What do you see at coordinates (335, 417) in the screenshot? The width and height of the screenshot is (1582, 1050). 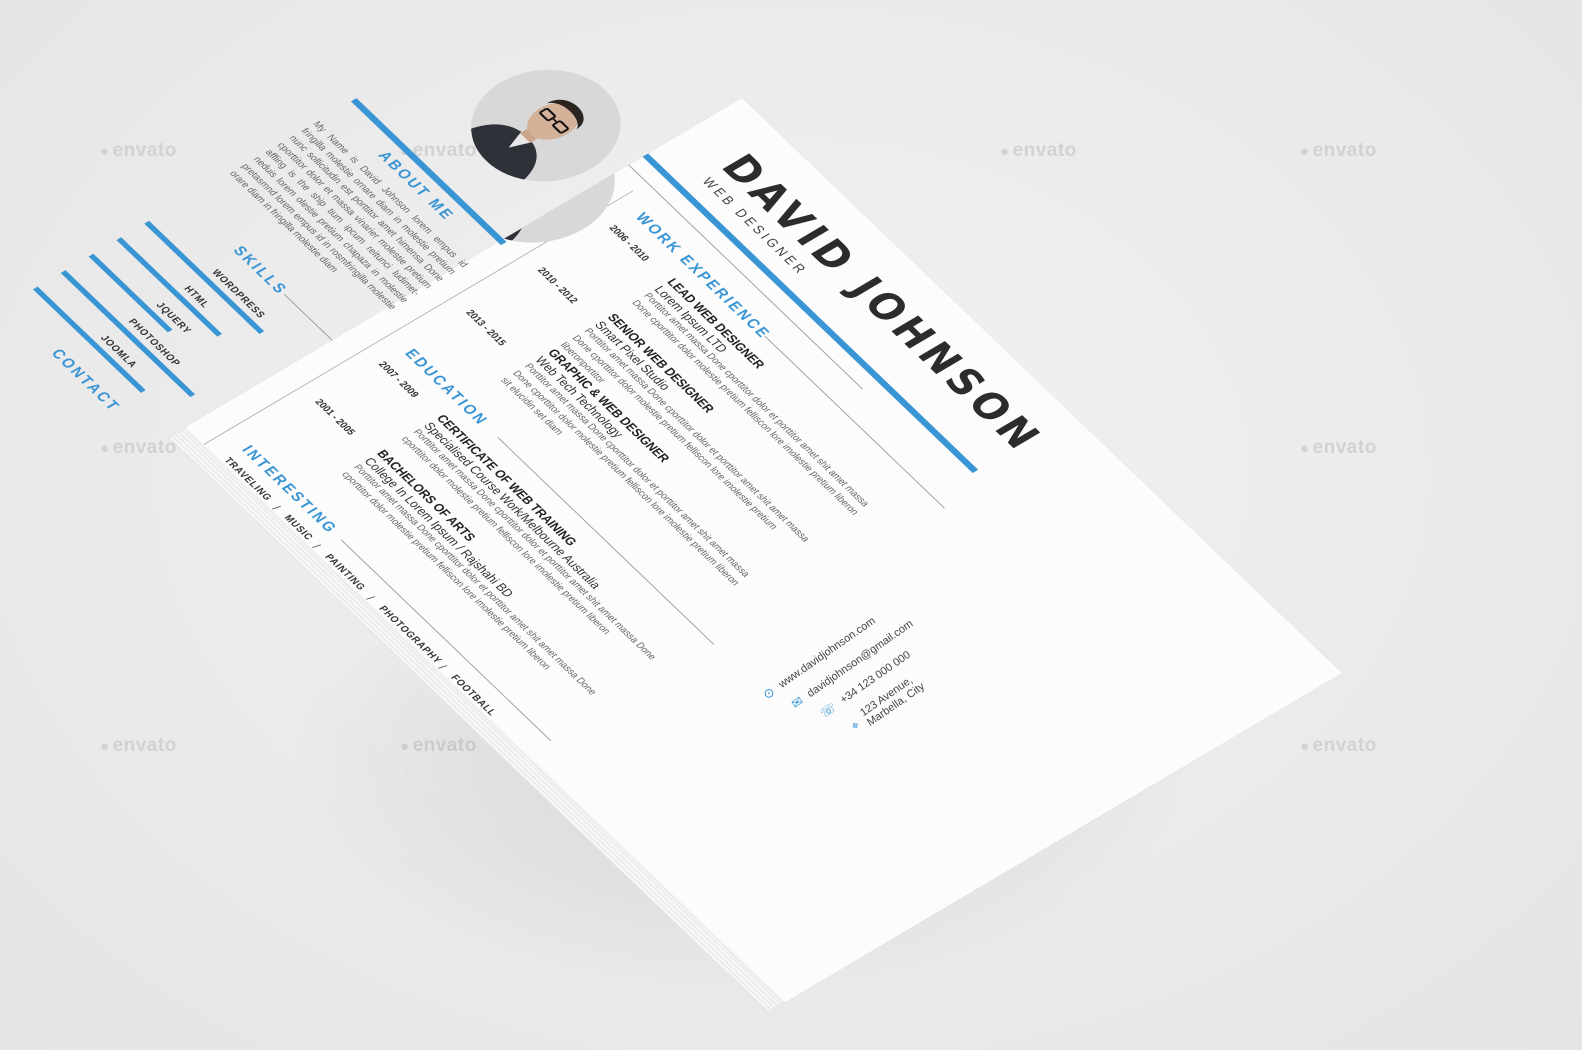 I see `education-dates: 2001 - 2005` at bounding box center [335, 417].